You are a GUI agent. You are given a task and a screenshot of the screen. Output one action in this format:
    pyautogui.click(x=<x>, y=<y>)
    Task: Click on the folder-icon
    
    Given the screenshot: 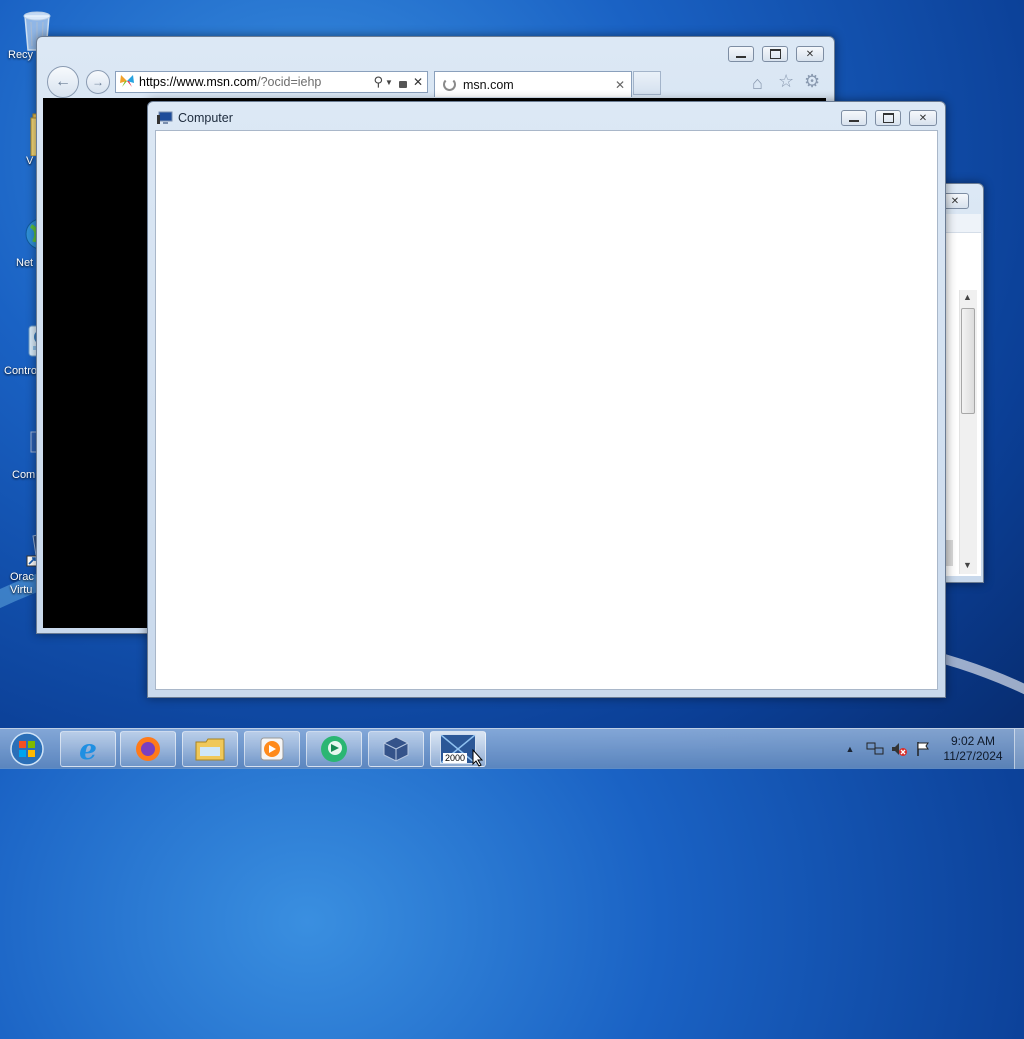 What is the action you would take?
    pyautogui.click(x=210, y=749)
    